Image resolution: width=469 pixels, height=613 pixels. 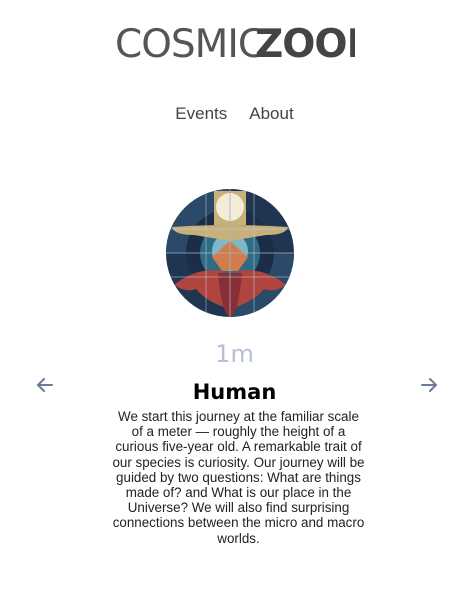 What do you see at coordinates (234, 392) in the screenshot?
I see `stage-title: Human` at bounding box center [234, 392].